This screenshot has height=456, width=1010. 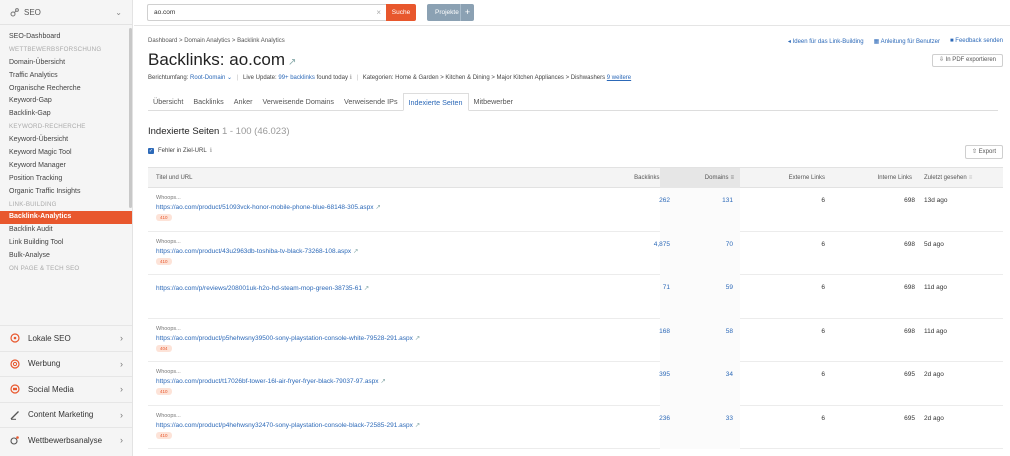 What do you see at coordinates (164, 435) in the screenshot?
I see `status-badge: 410` at bounding box center [164, 435].